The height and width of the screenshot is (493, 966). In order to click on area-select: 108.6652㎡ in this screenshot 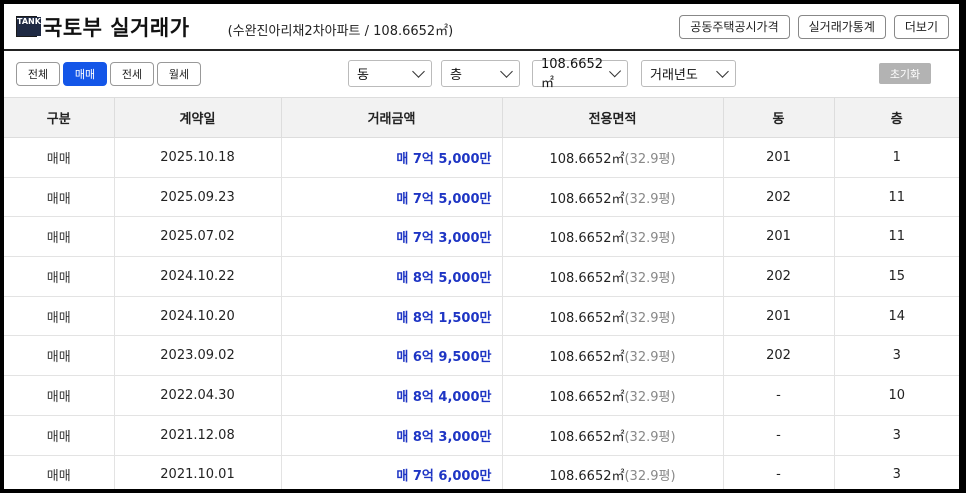, I will do `click(580, 74)`.